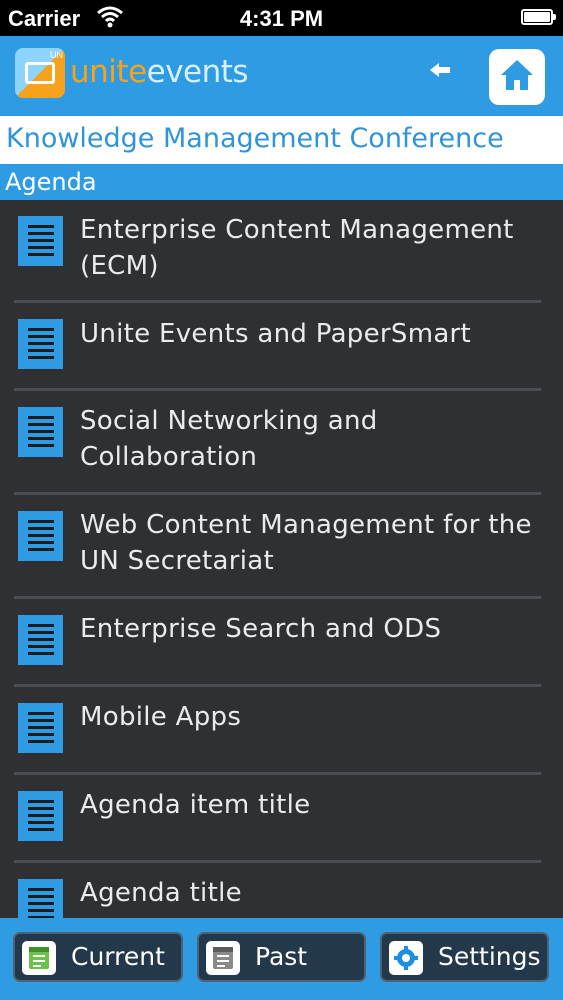 The width and height of the screenshot is (563, 1000). Describe the element at coordinates (108, 72) in the screenshot. I see `logo-word-unite: unite` at that location.